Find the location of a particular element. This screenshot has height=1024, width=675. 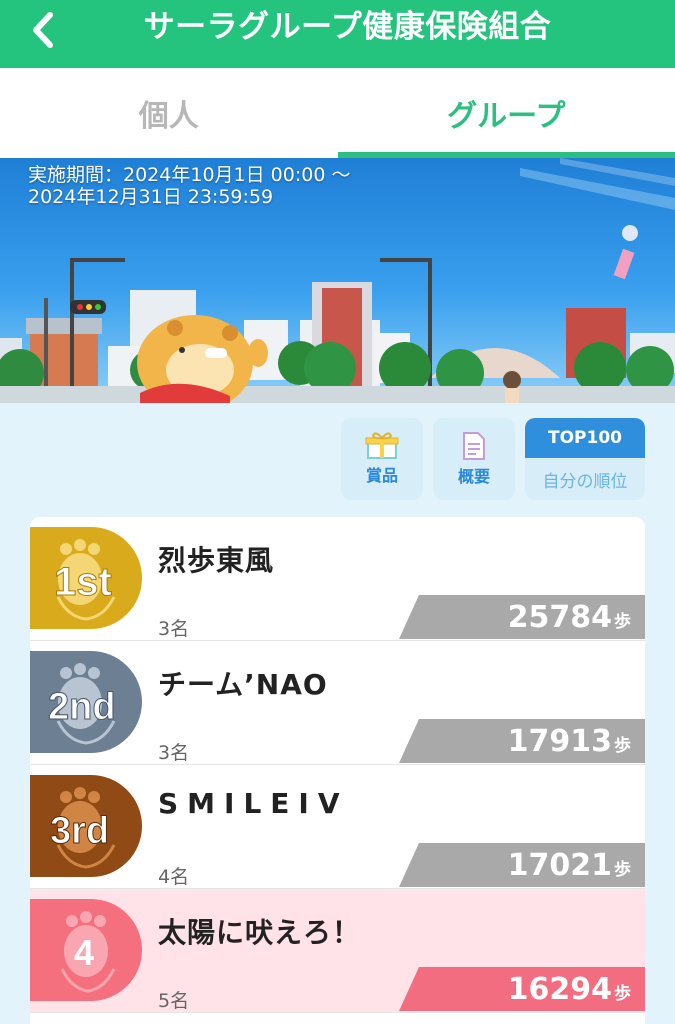

pink-footprint-icon: 4 is located at coordinates (88, 952).